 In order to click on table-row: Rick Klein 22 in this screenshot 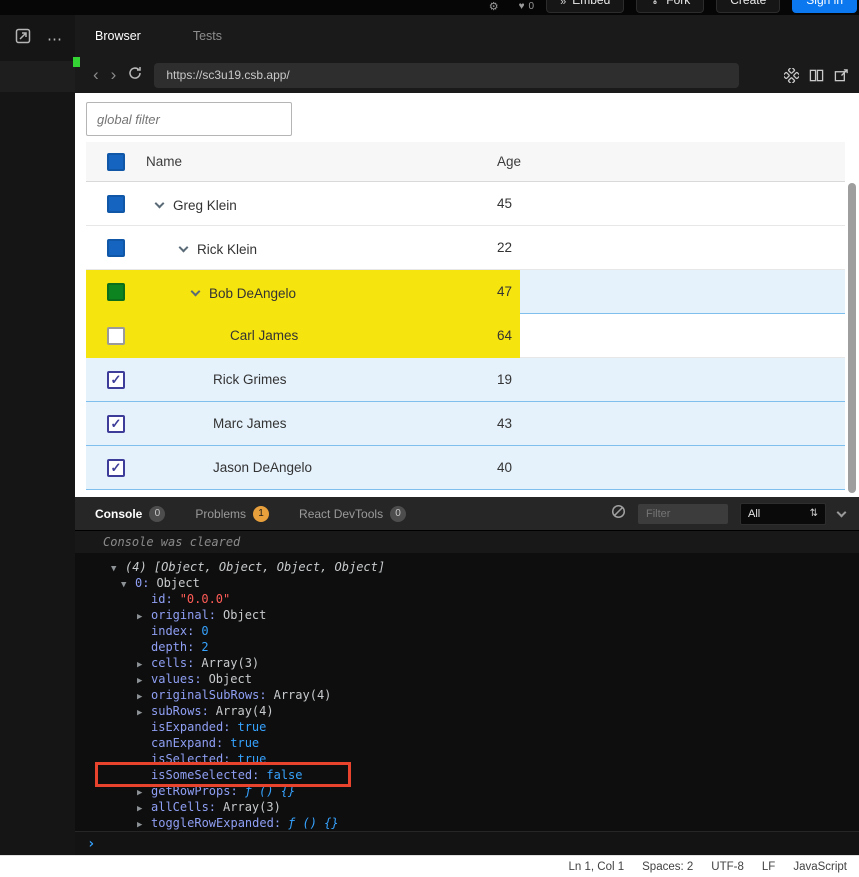, I will do `click(465, 248)`.